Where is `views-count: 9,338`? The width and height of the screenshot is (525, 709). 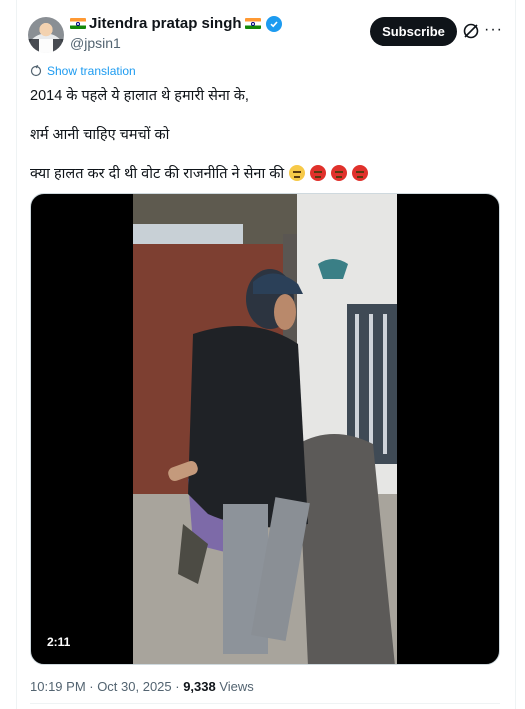 views-count: 9,338 is located at coordinates (199, 686).